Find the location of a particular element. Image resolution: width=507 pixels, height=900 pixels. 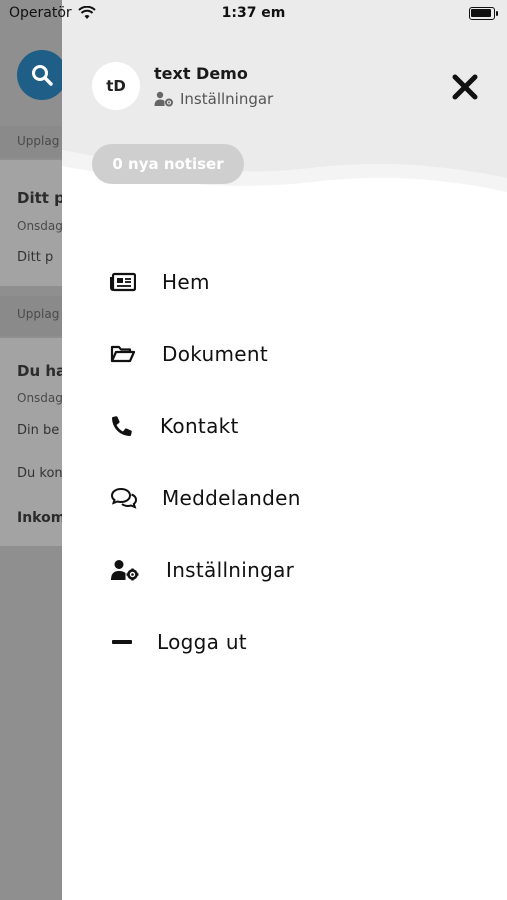

battery-icon is located at coordinates (483, 13).